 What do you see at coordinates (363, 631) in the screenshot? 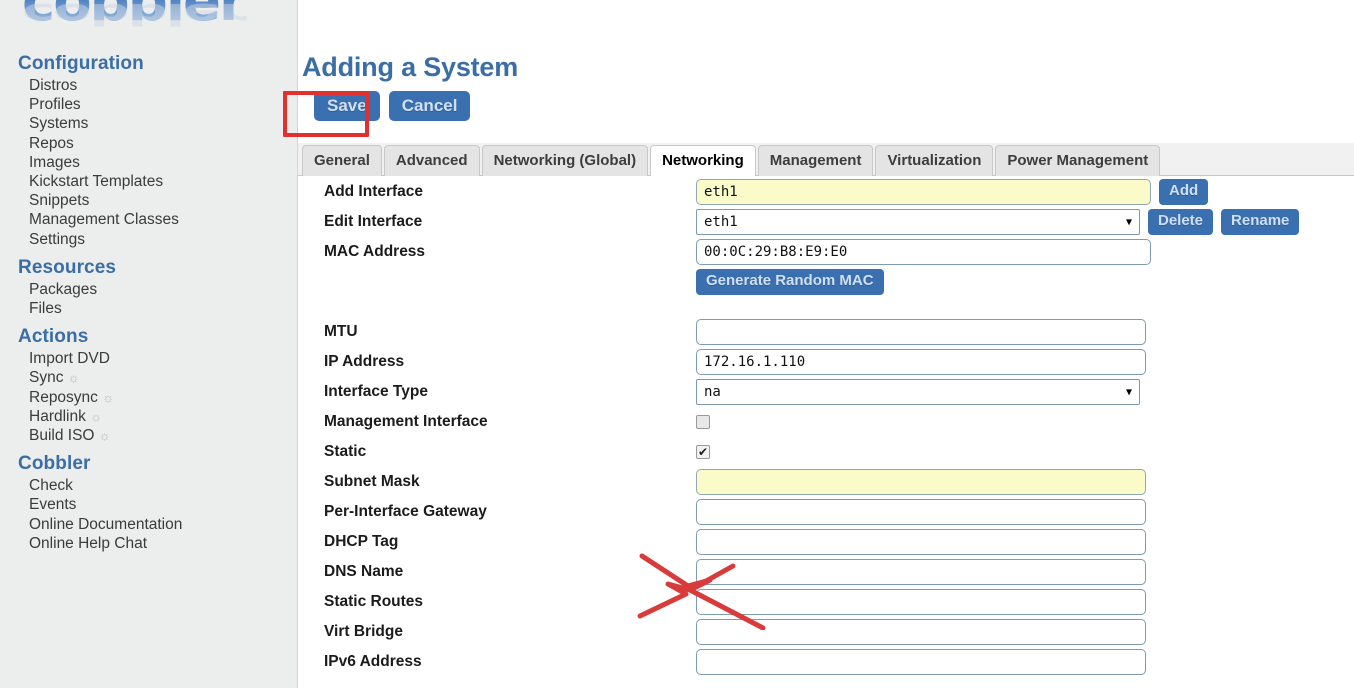
I see `label-virt-bridge: Virt Bridge` at bounding box center [363, 631].